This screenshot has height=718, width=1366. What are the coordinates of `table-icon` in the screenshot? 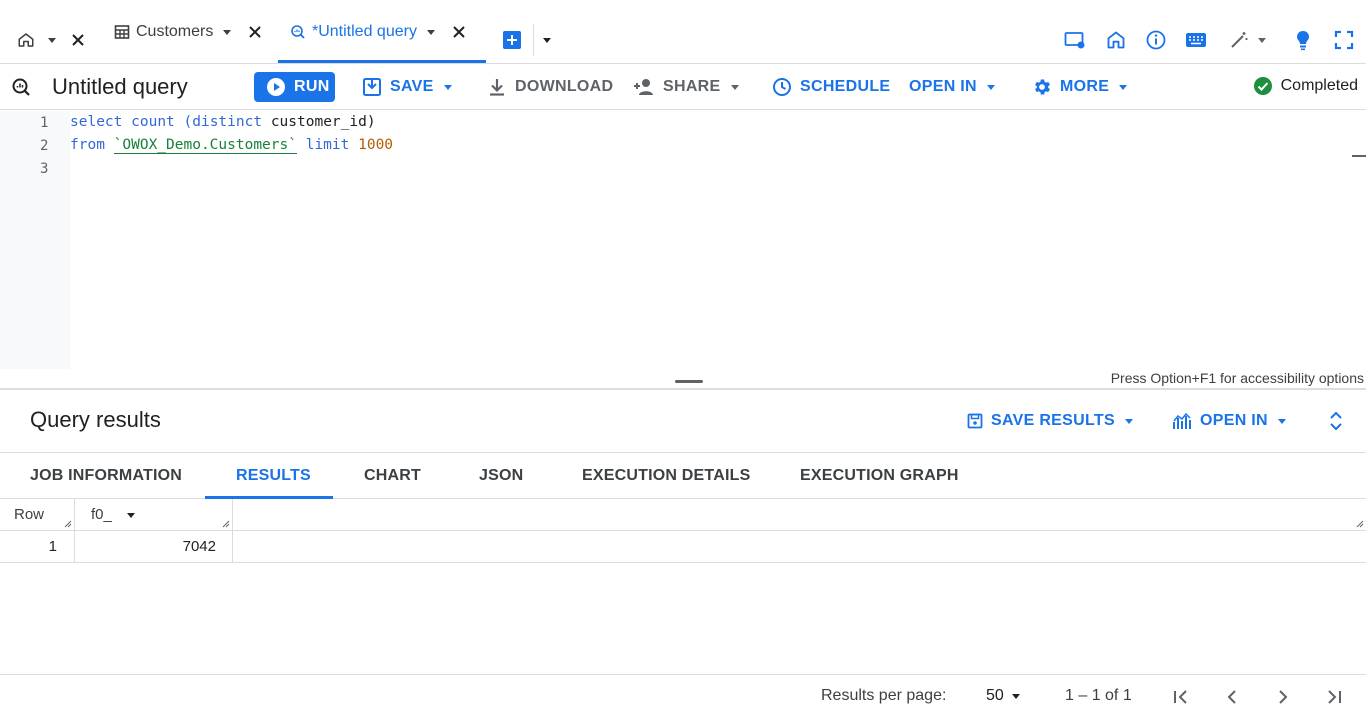 It's located at (122, 32).